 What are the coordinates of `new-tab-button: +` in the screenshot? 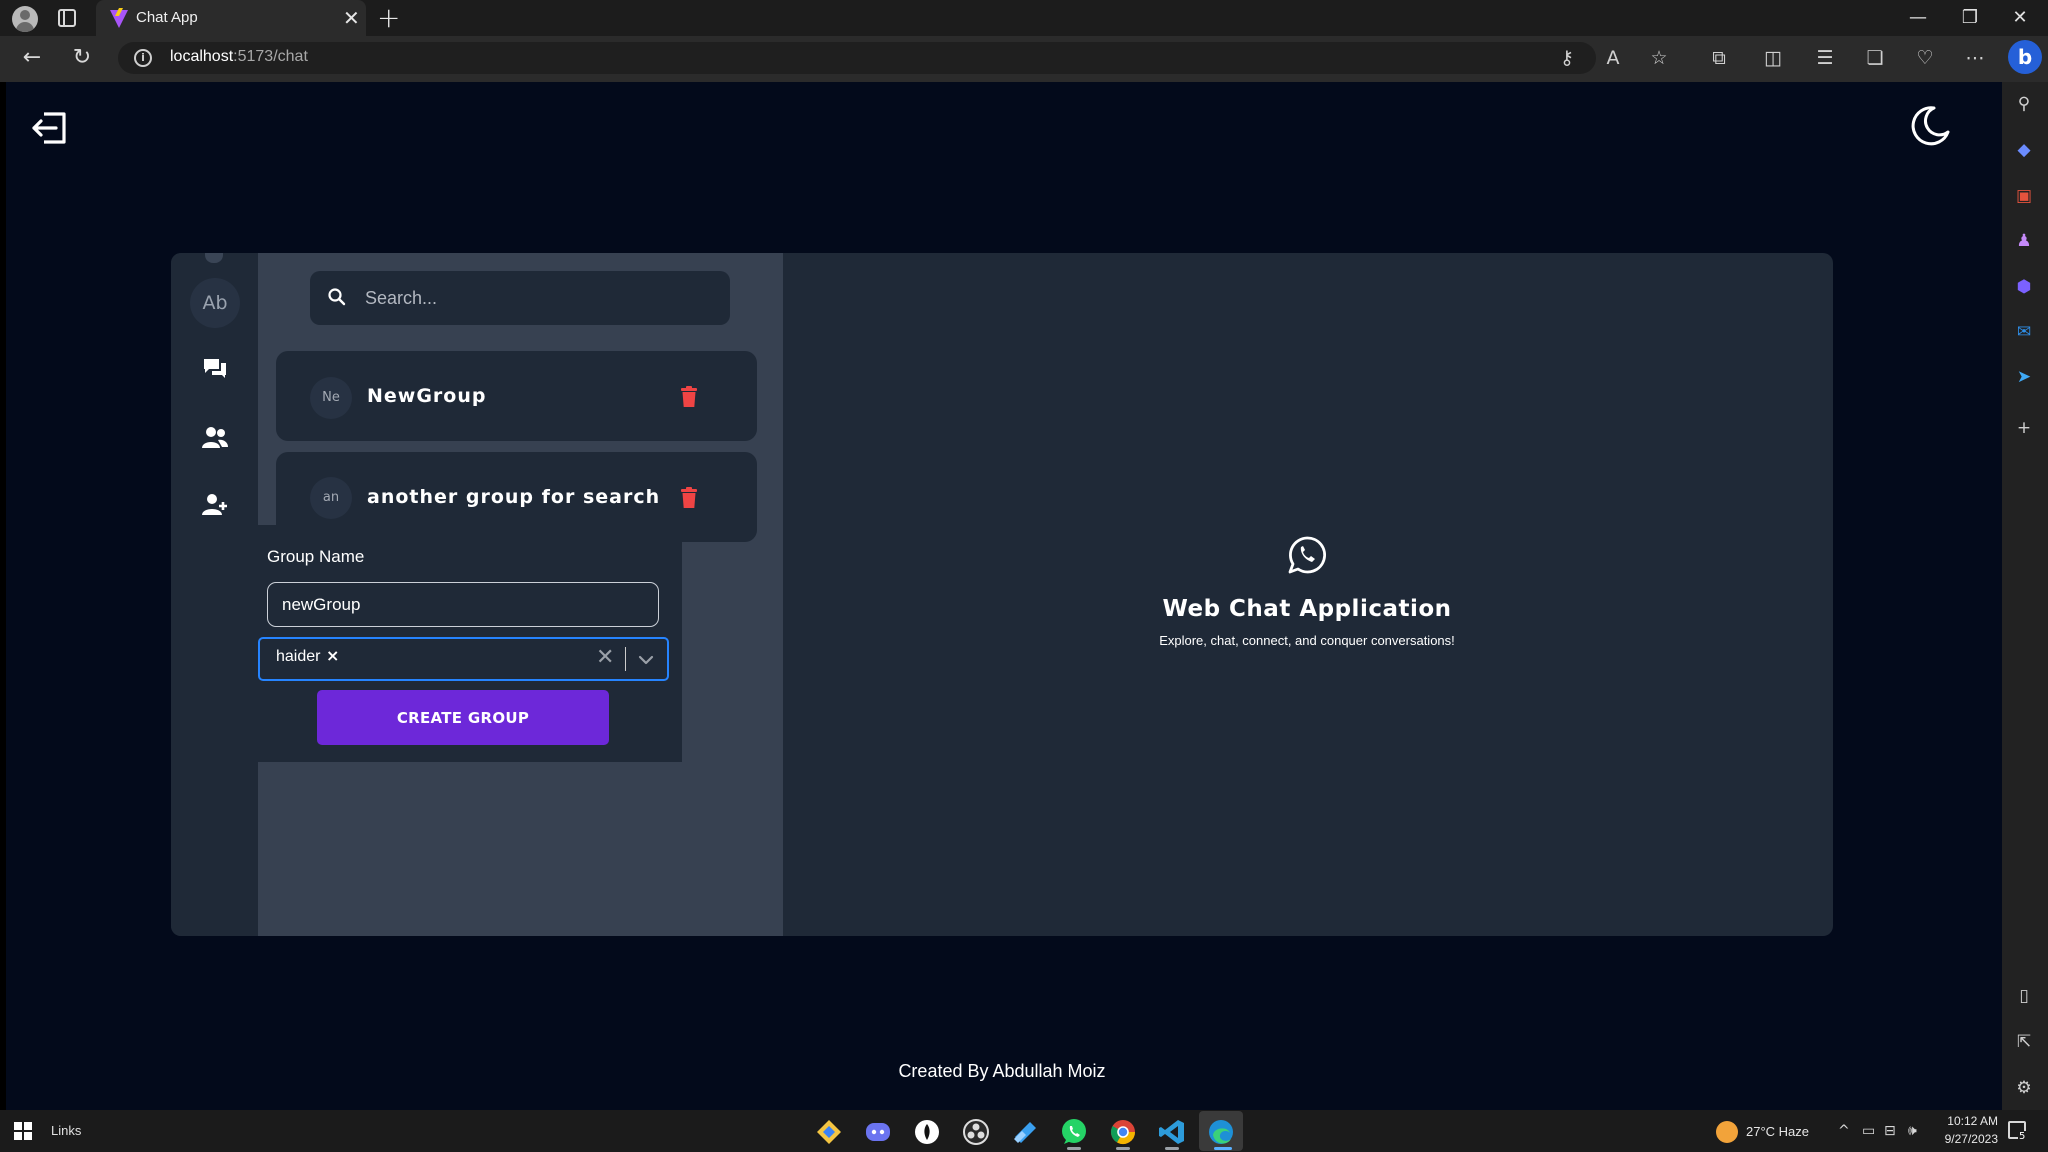 It's located at (388, 18).